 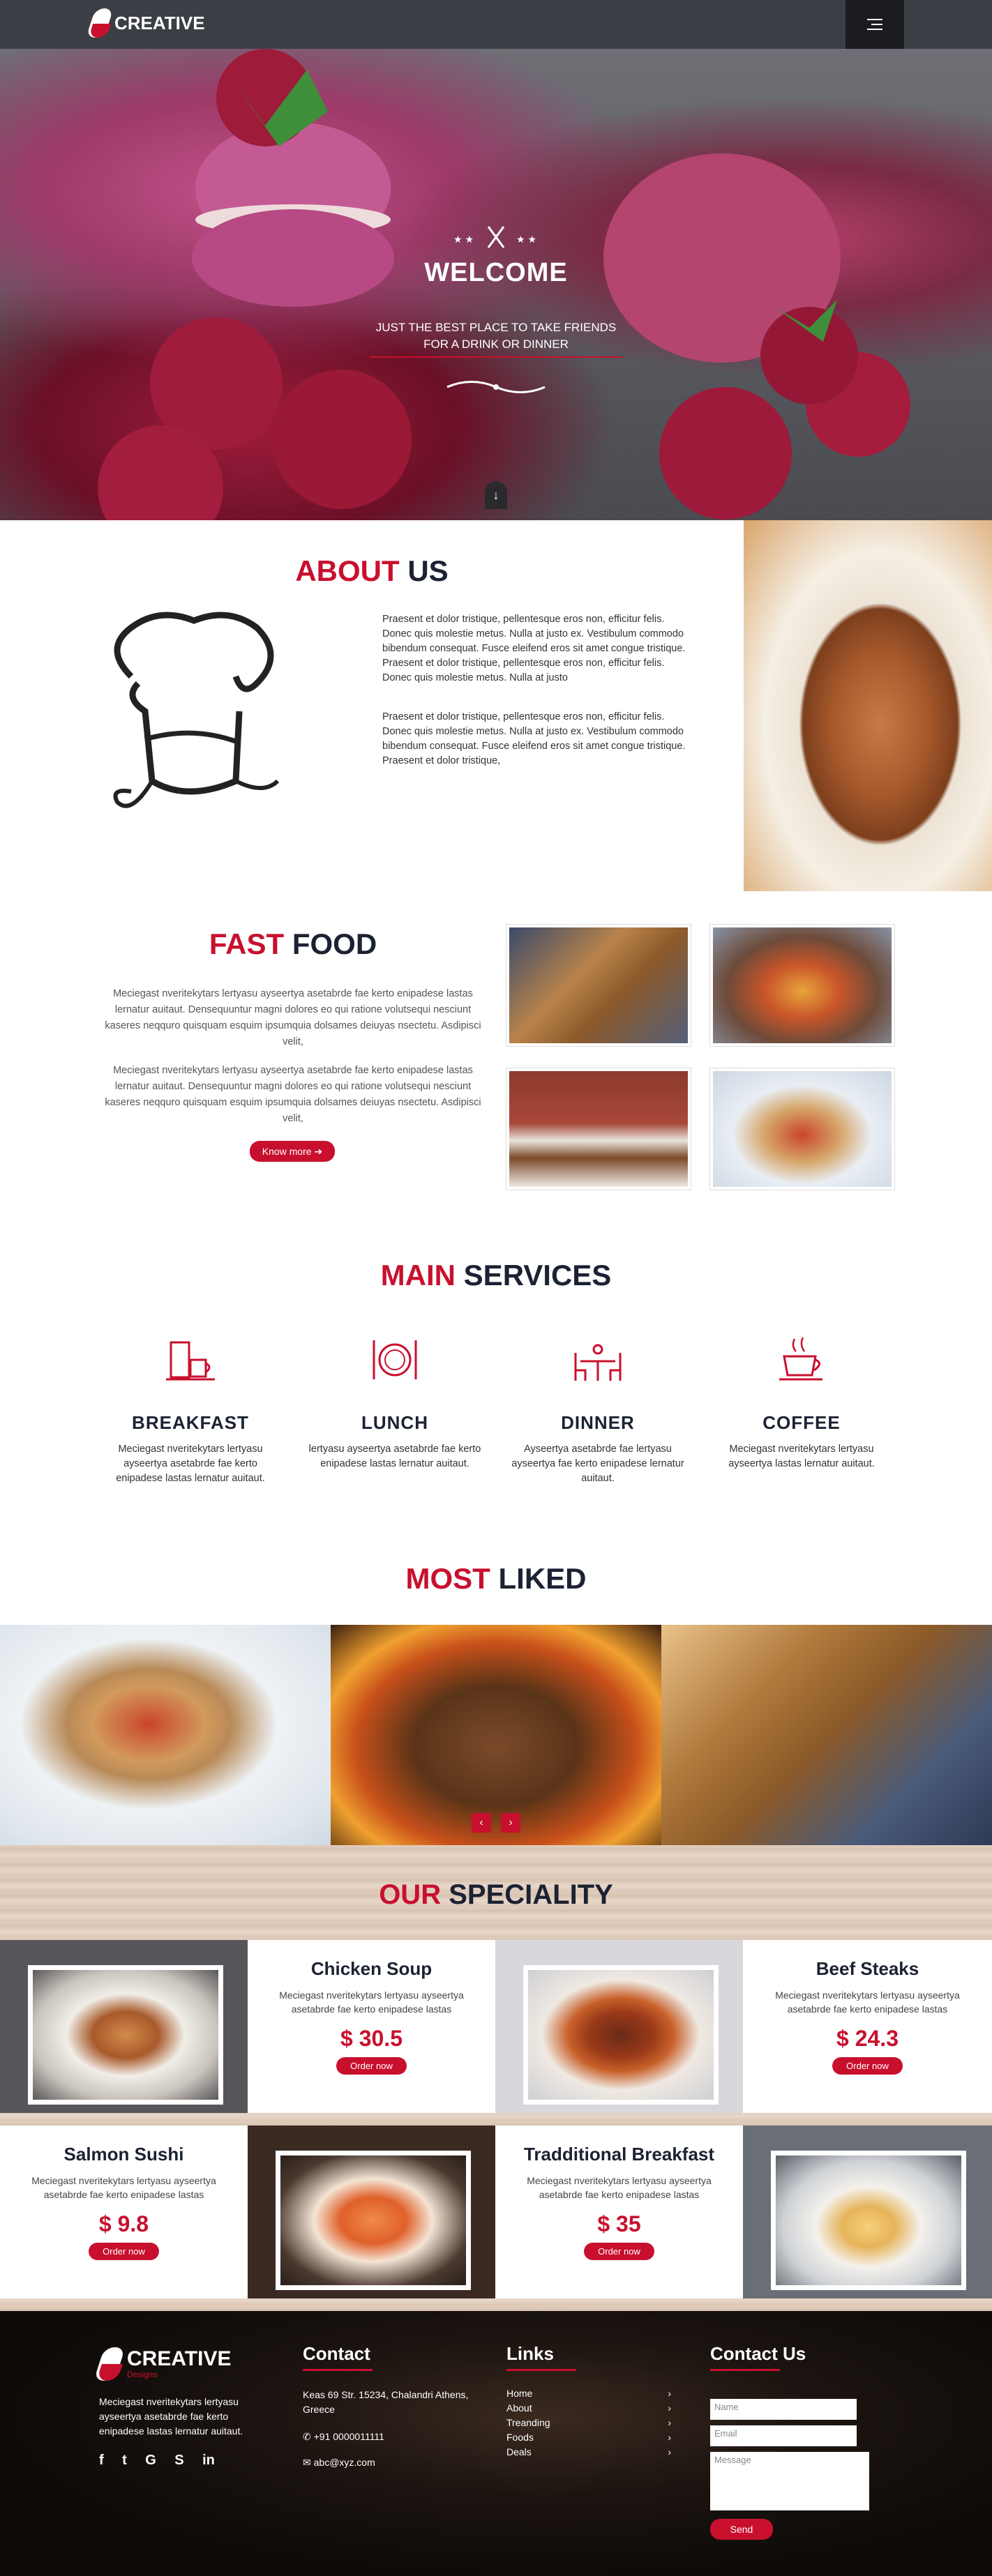 I want to click on speciality-image-soup, so click(x=124, y=2026).